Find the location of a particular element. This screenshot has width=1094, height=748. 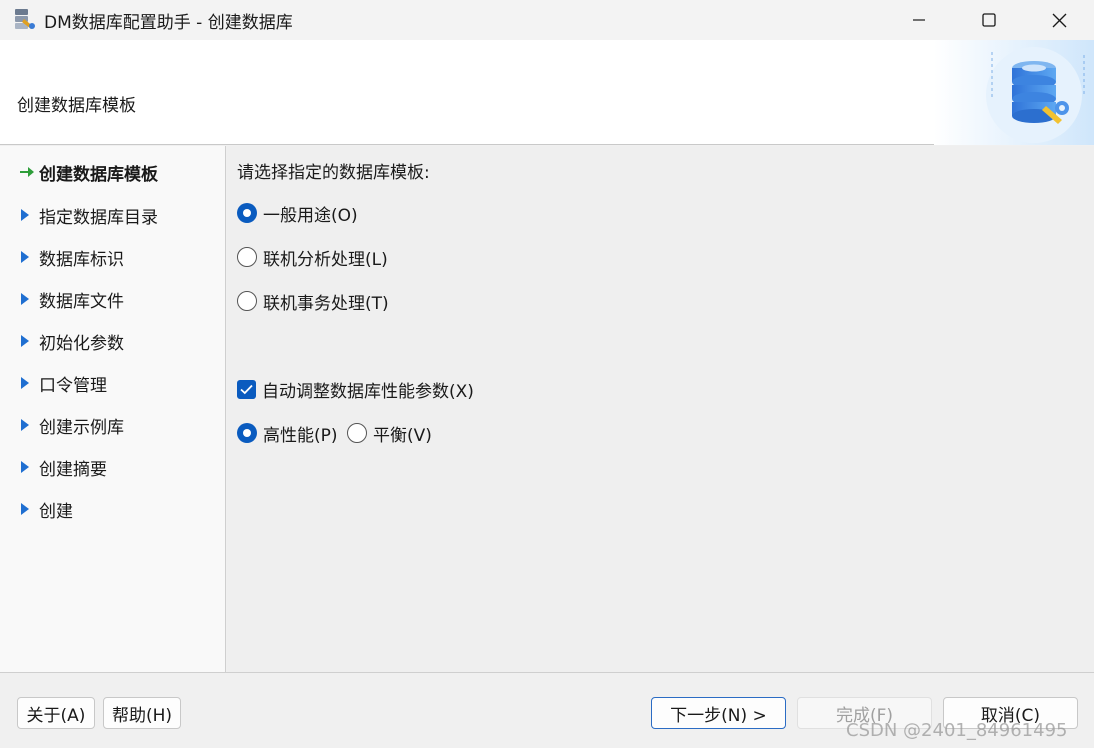

radio-high-performance: 高性能(P) is located at coordinates (287, 433).